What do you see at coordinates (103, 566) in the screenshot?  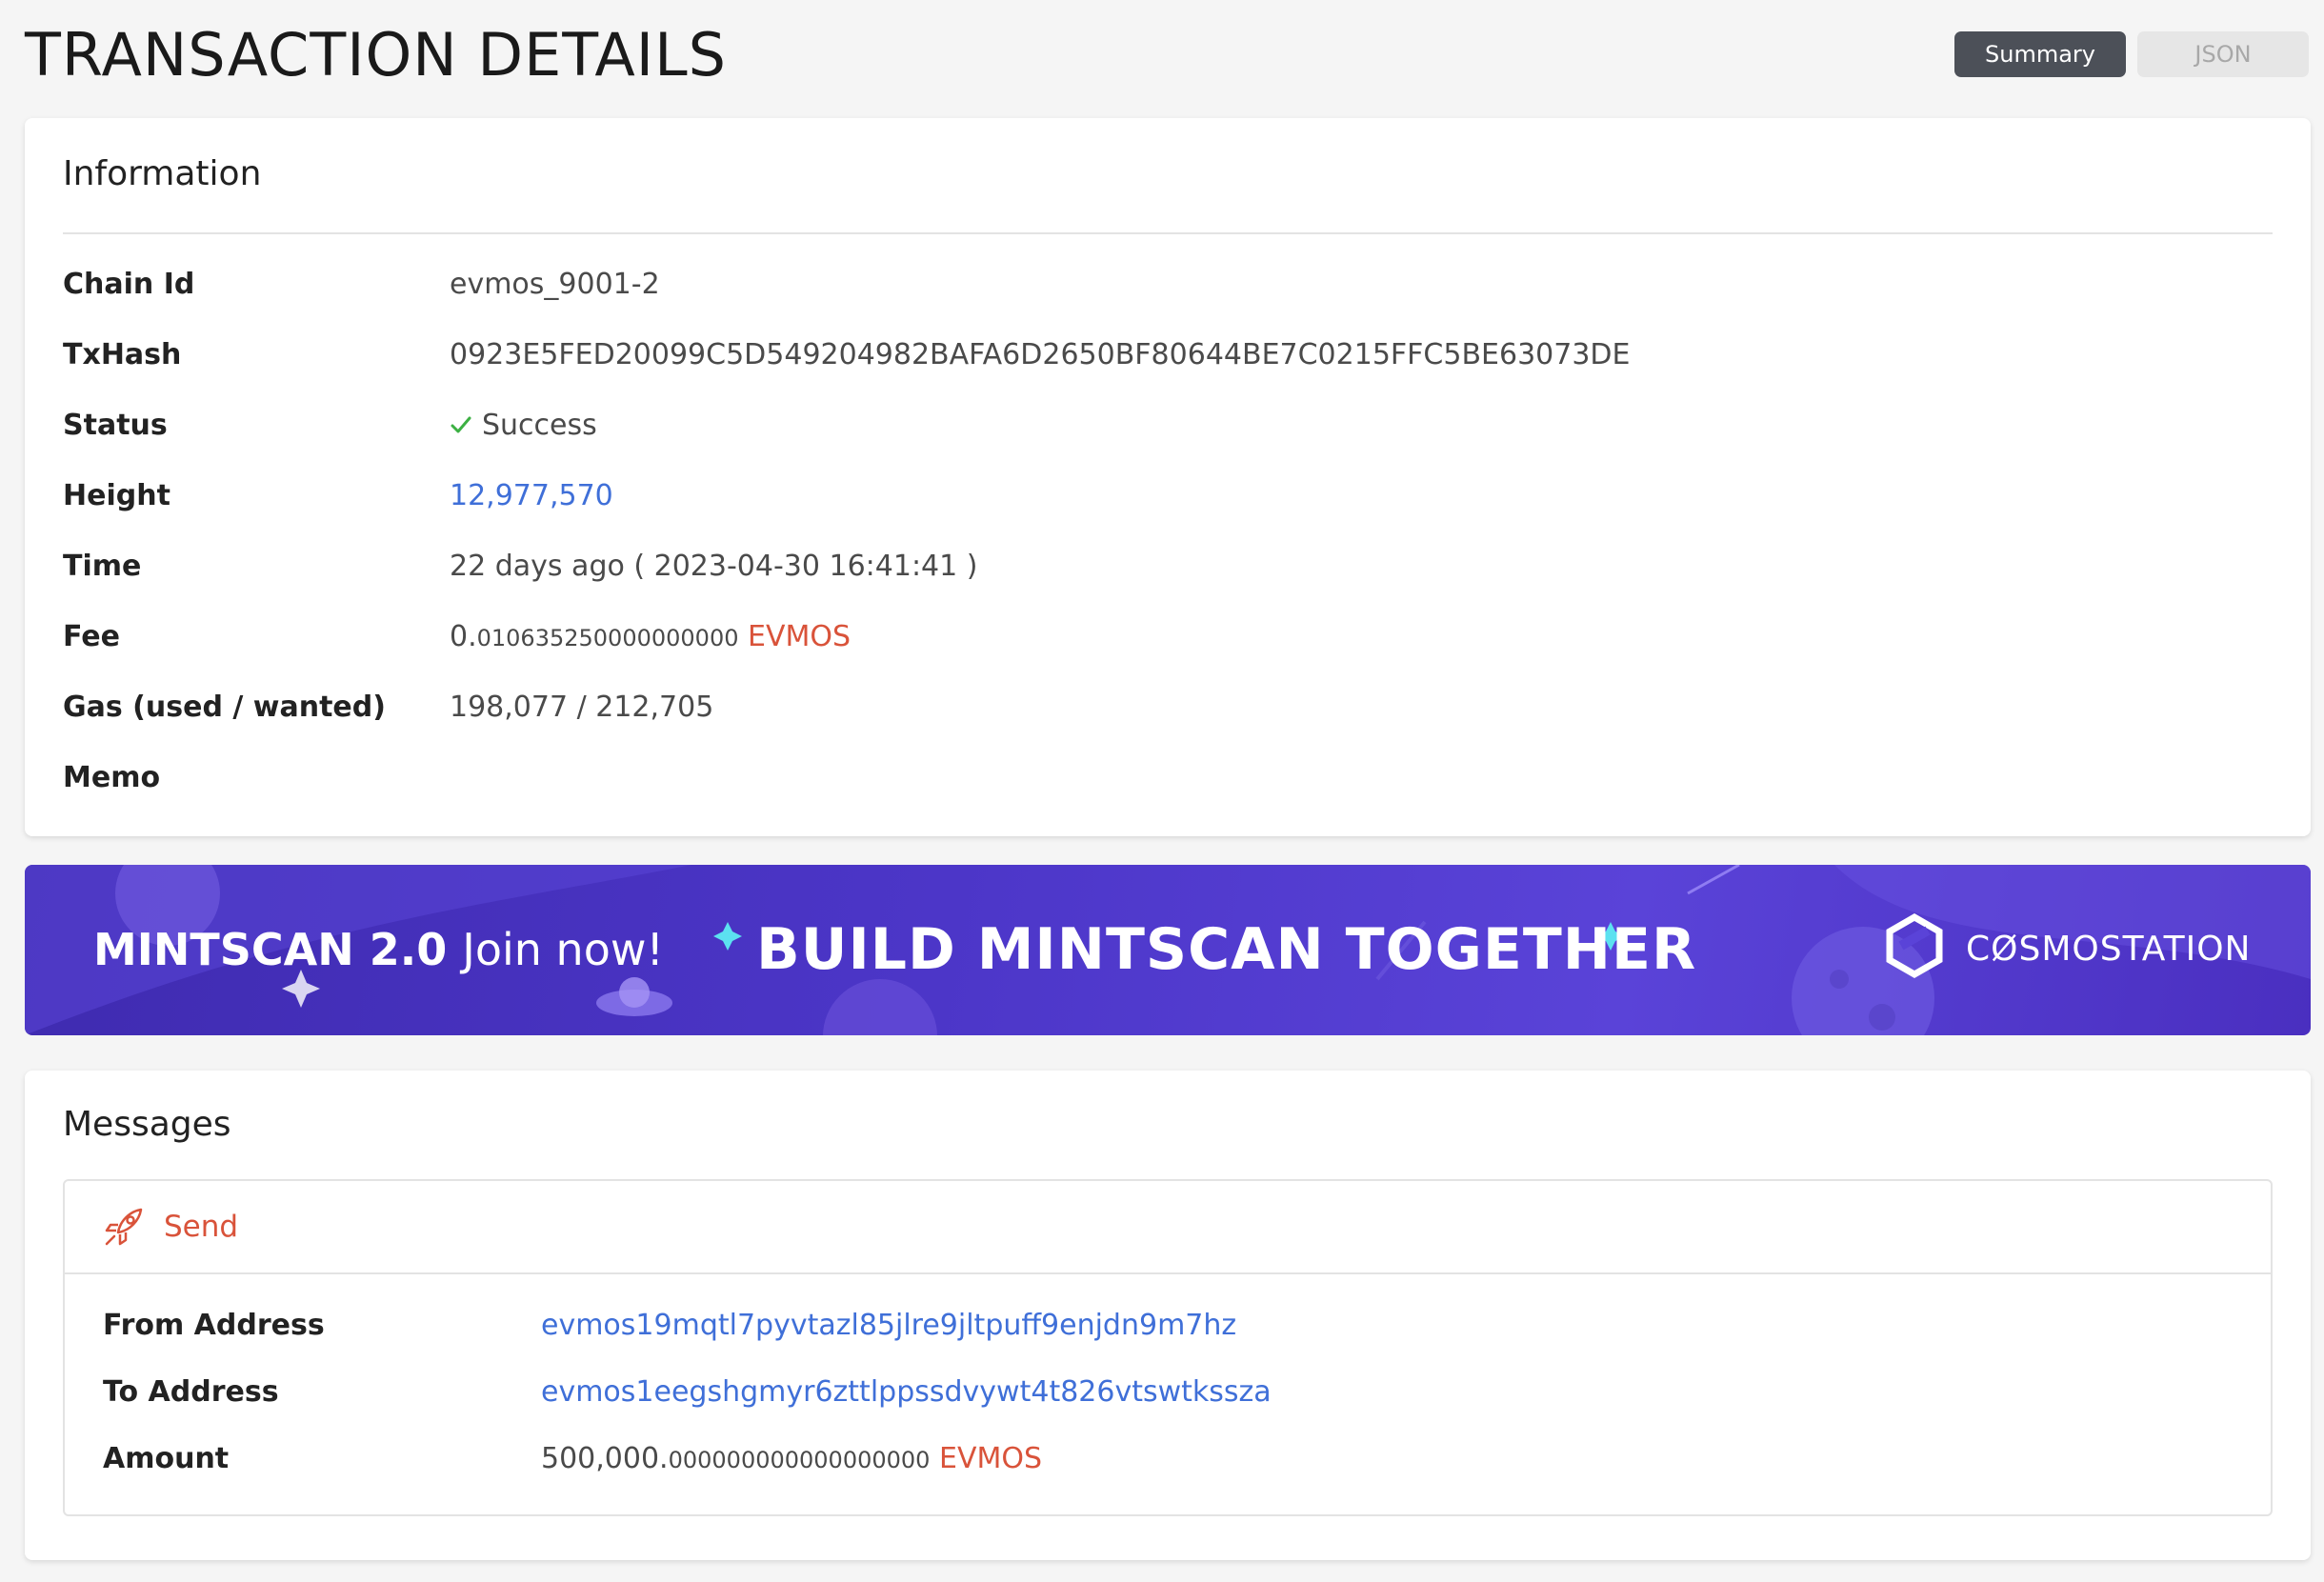 I see `info-label: Time` at bounding box center [103, 566].